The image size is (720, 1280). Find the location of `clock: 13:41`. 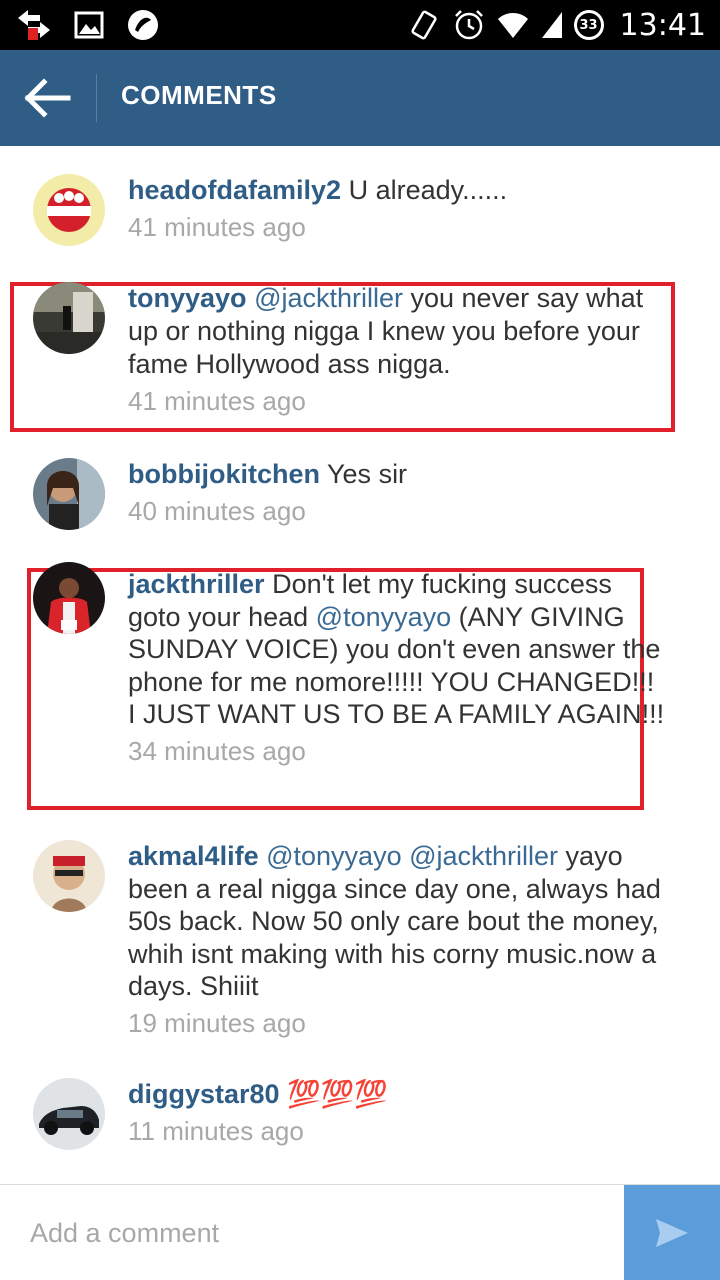

clock: 13:41 is located at coordinates (662, 25).